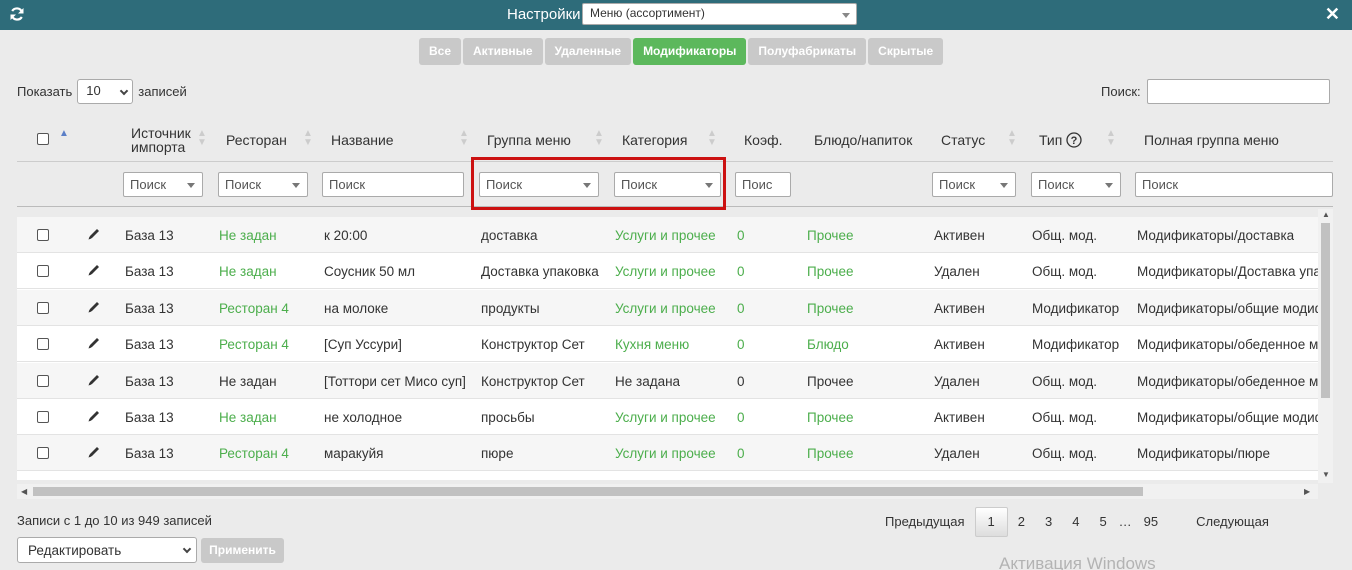  I want to click on filter-full-group-input: Поиск, so click(1234, 184).